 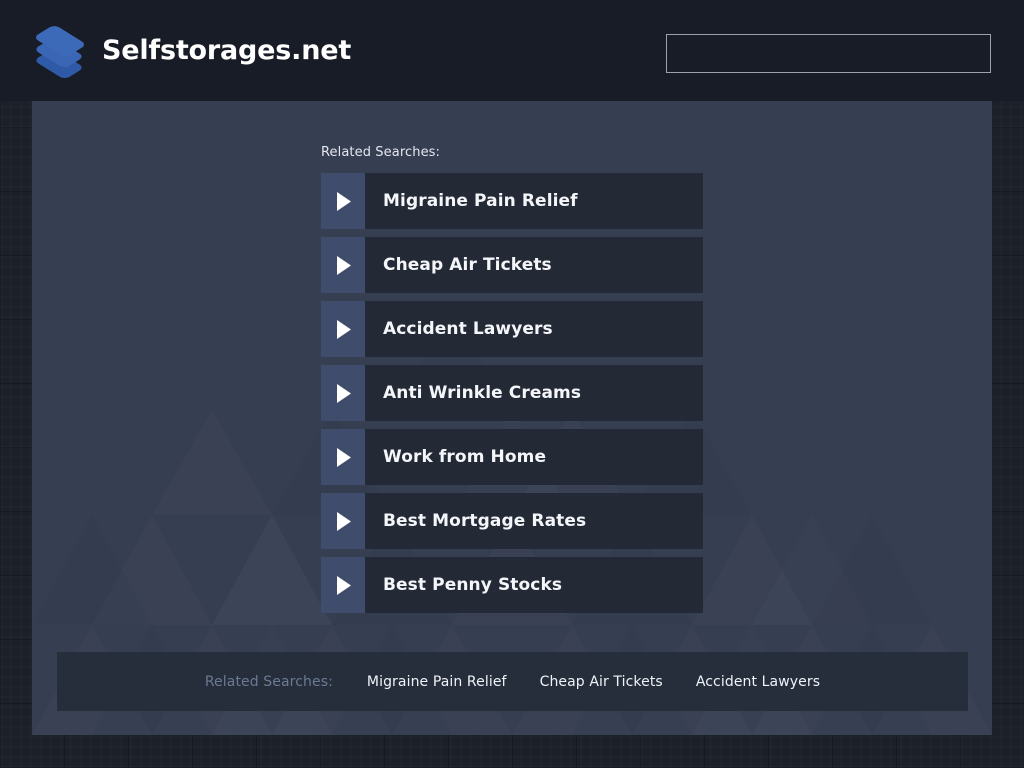 I want to click on footer-link: Migraine Pain Relief, so click(x=437, y=682).